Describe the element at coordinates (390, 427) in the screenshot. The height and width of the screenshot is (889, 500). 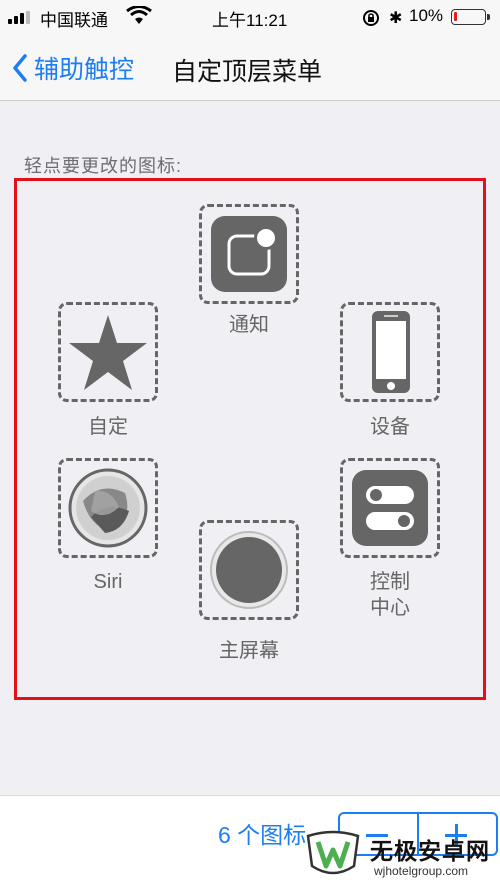
I see `menu-item-label: 设备` at that location.